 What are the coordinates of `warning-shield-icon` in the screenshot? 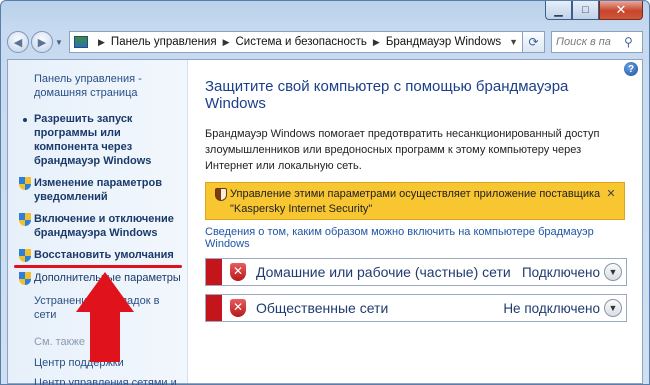 It's located at (221, 194).